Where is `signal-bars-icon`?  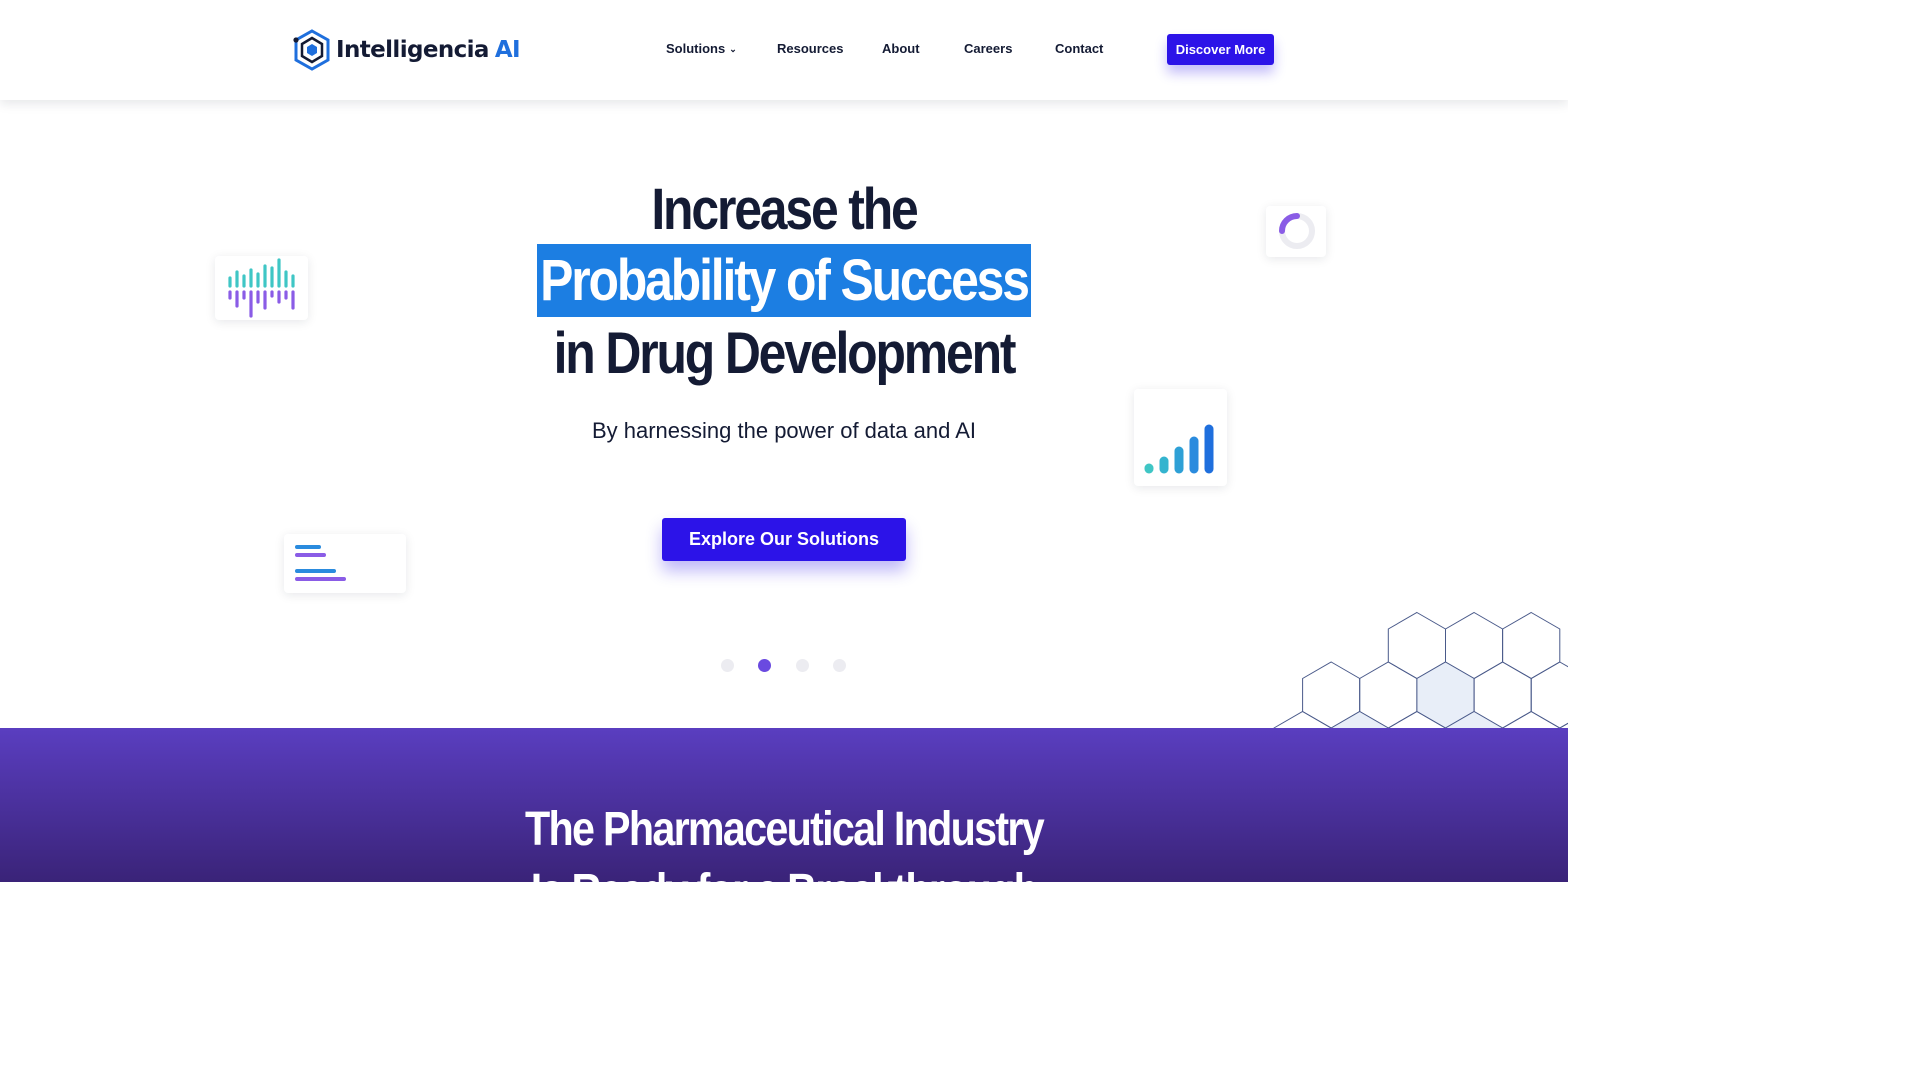 signal-bars-icon is located at coordinates (1179, 449).